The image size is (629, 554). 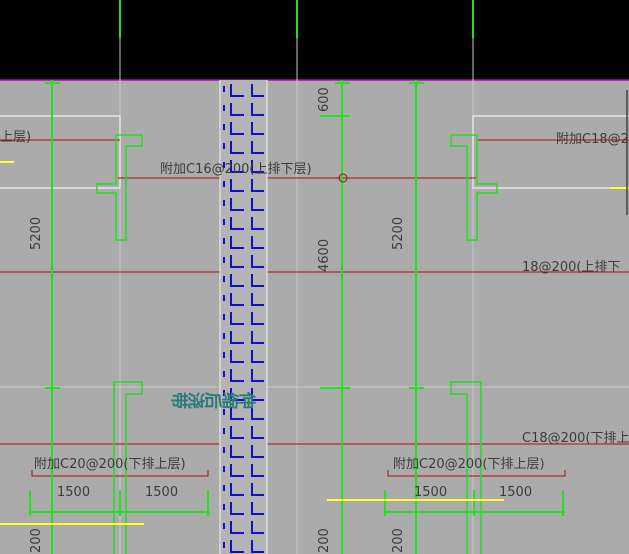 What do you see at coordinates (36, 540) in the screenshot?
I see `dim-edge-bottom-left: 200` at bounding box center [36, 540].